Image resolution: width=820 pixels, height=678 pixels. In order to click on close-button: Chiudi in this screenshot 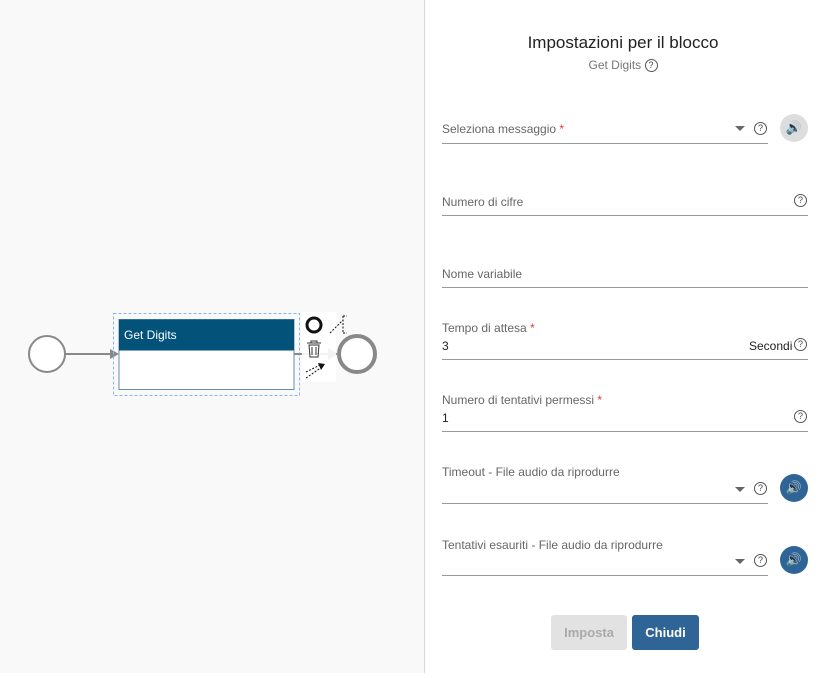, I will do `click(665, 632)`.